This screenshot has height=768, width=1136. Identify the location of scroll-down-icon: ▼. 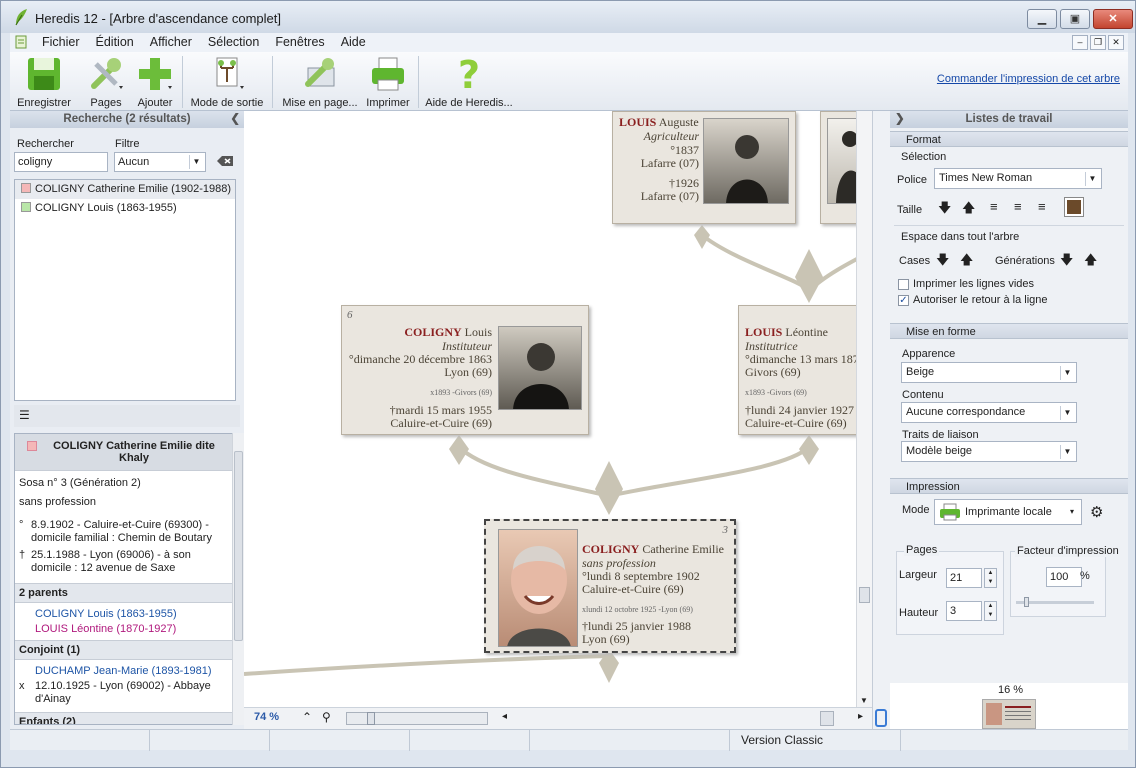
(864, 700).